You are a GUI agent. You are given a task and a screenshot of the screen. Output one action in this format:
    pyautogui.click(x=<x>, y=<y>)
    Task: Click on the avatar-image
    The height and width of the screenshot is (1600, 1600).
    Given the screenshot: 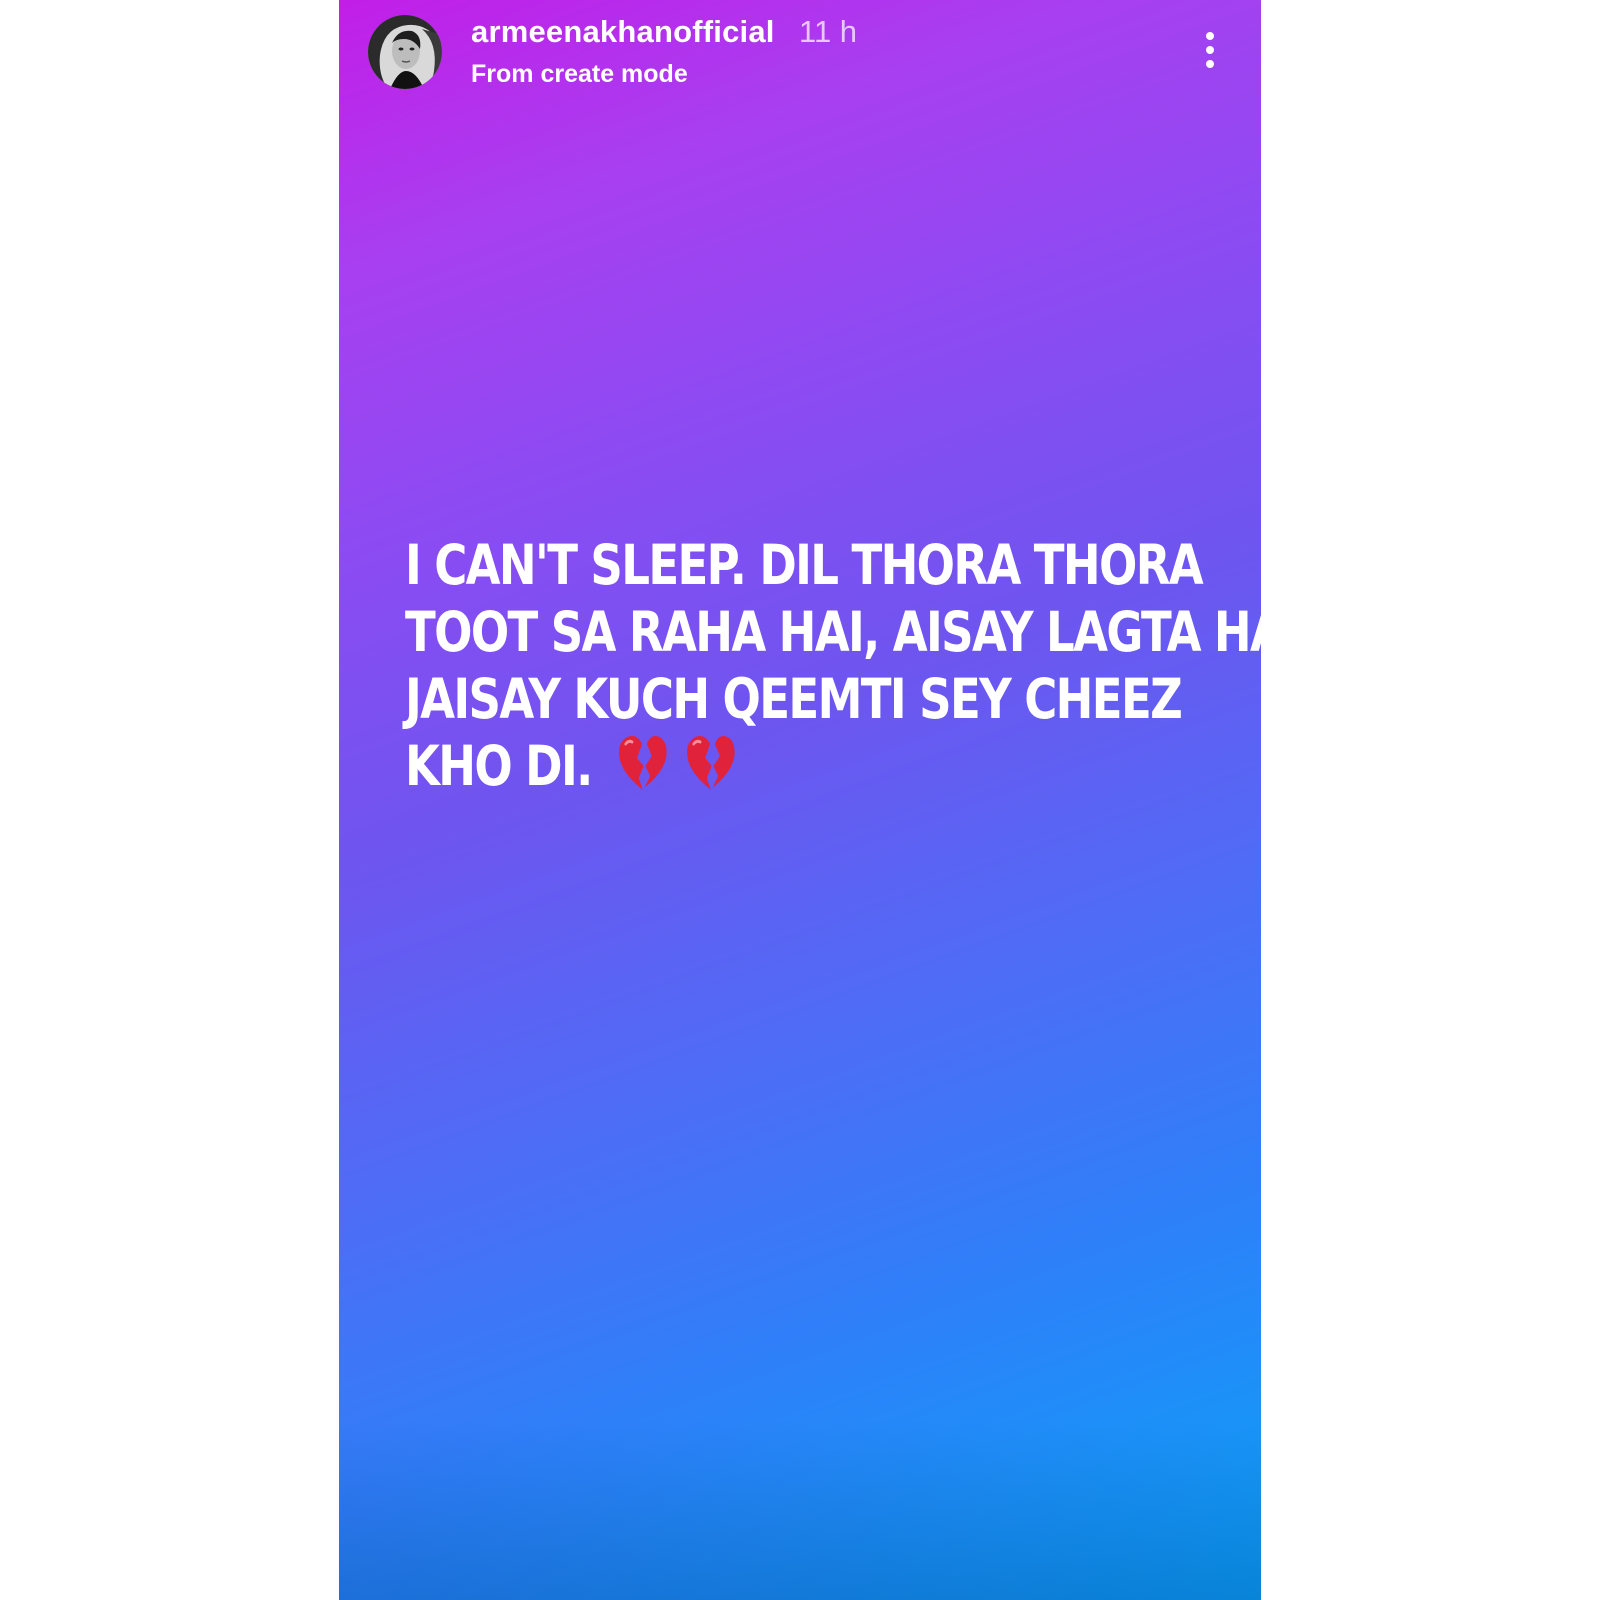 What is the action you would take?
    pyautogui.click(x=405, y=52)
    